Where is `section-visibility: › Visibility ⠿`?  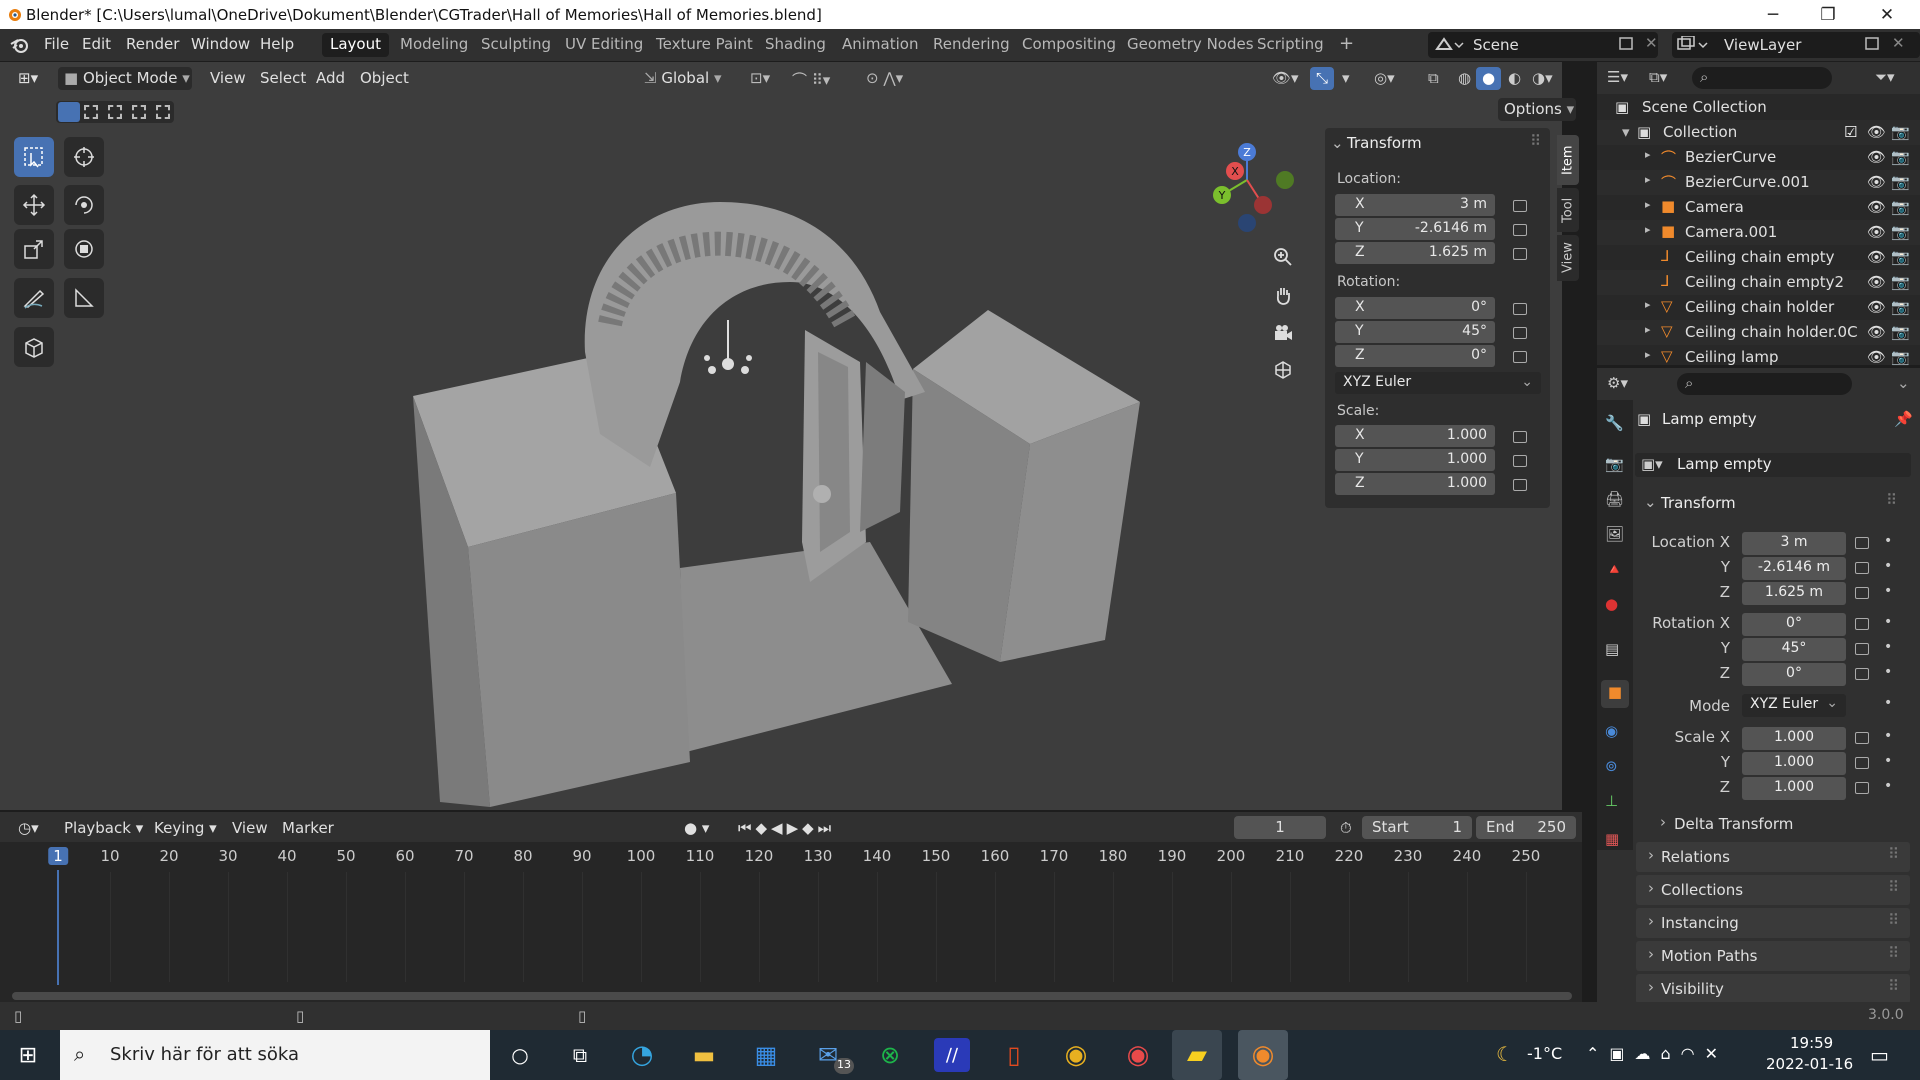 section-visibility: › Visibility ⠿ is located at coordinates (1773, 989).